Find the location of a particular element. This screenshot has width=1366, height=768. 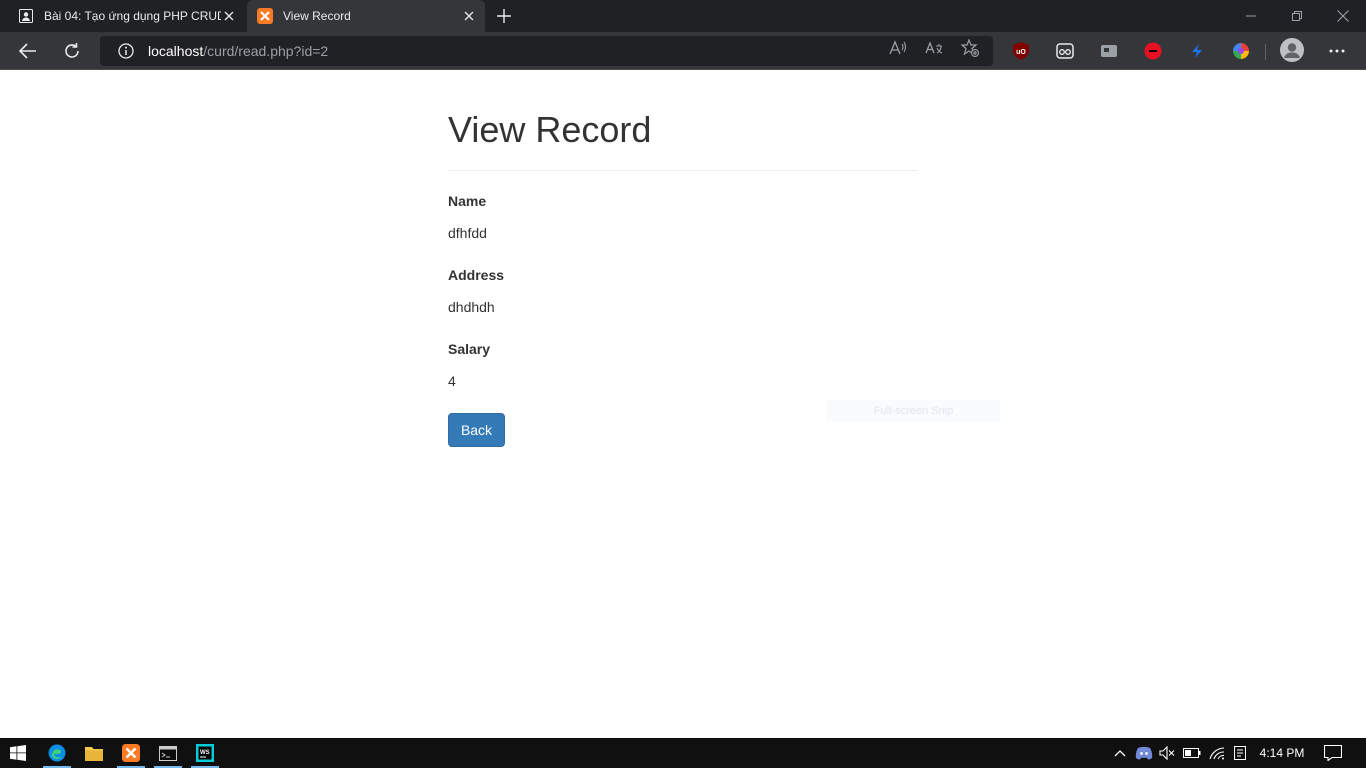

blue-arrow-extension-icon is located at coordinates (1197, 51).